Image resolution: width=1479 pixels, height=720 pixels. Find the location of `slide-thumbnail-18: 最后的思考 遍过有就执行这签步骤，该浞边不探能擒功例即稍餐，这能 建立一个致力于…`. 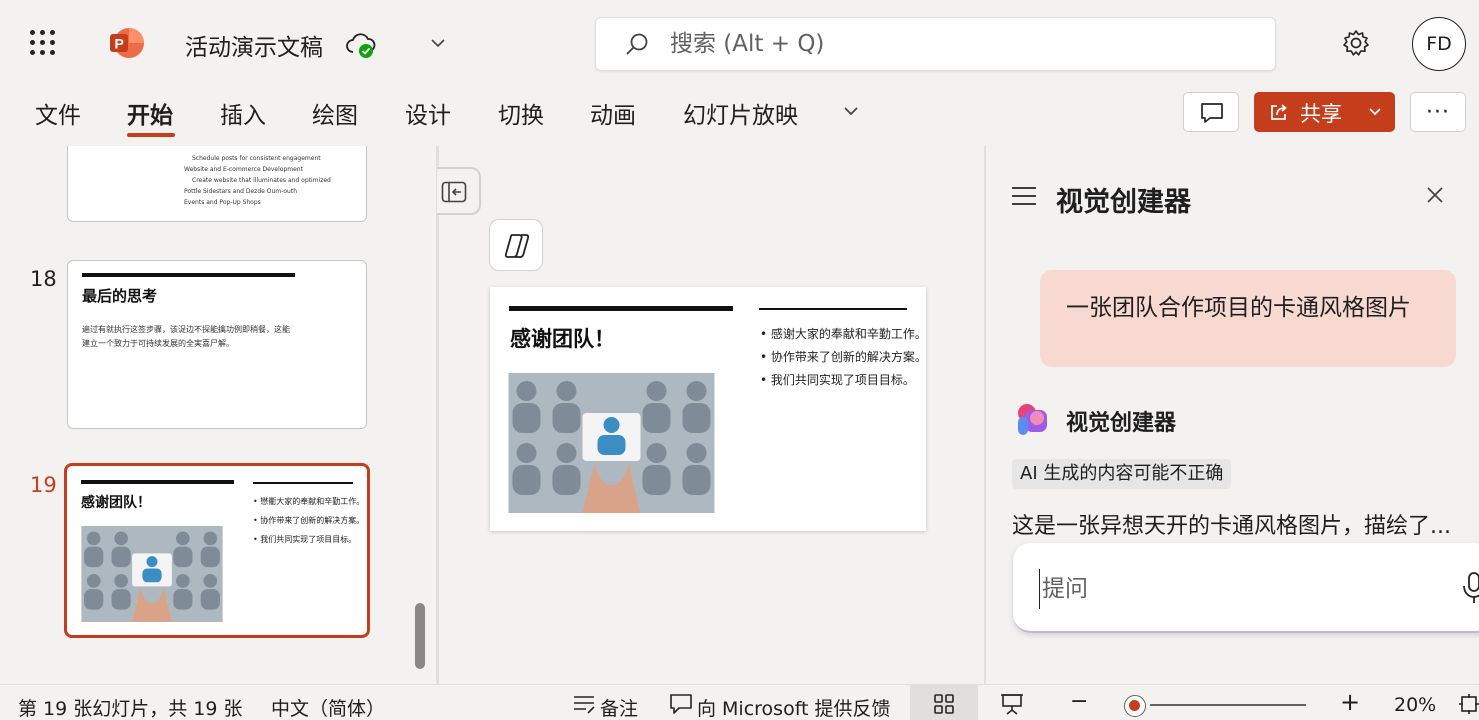

slide-thumbnail-18: 最后的思考 遍过有就执行这签步骤，该浞边不探能擒功例即稍餐，这能 建立一个致力于… is located at coordinates (217, 344).